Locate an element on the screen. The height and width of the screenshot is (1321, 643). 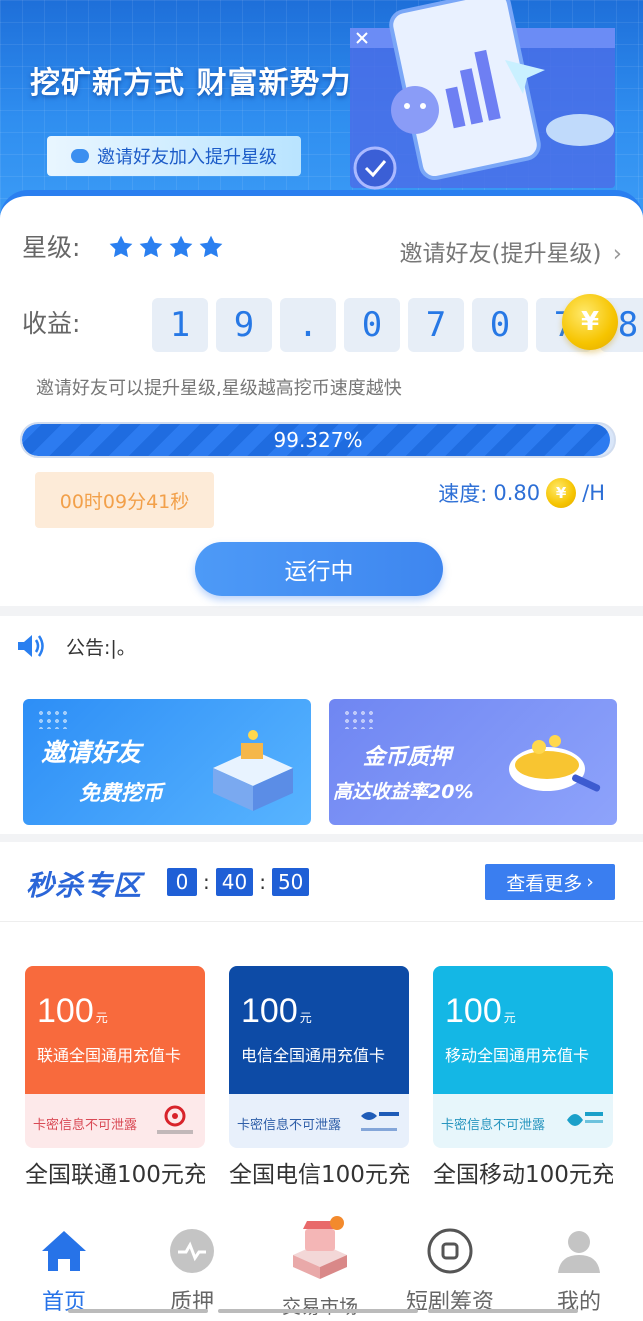
product-name: 全国联通100元充值卡 is located at coordinates (115, 1175).